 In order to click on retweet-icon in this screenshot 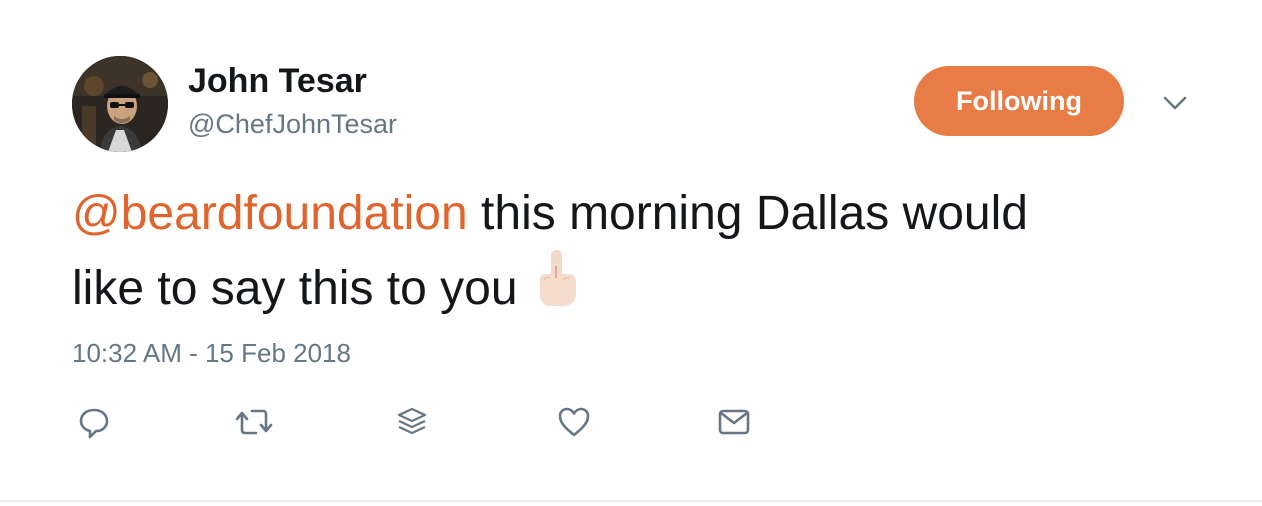, I will do `click(254, 424)`.